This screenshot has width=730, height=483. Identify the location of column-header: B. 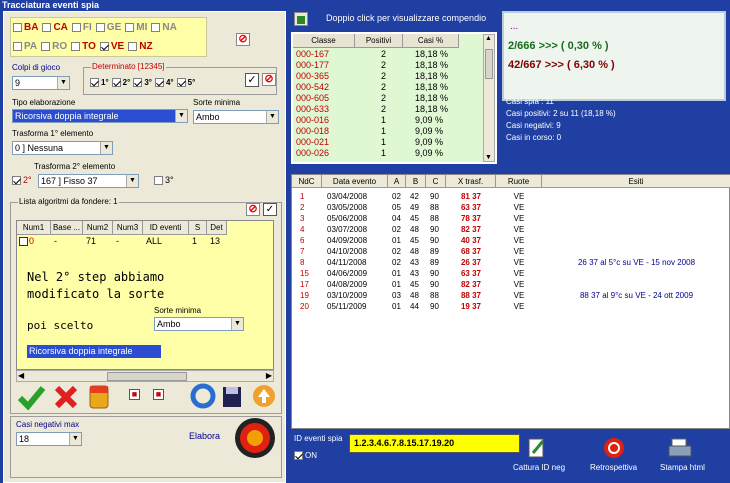
(416, 181).